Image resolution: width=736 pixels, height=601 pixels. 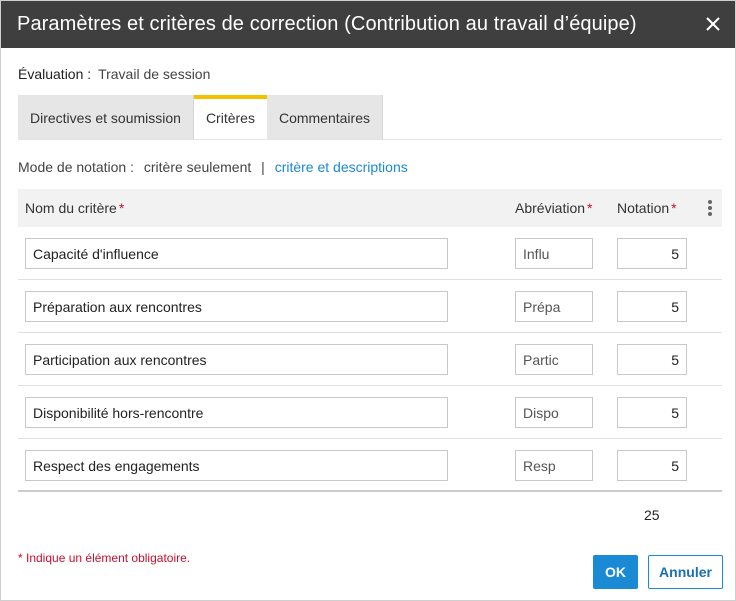 What do you see at coordinates (55, 74) in the screenshot?
I see `evaluation-label: Évaluation :` at bounding box center [55, 74].